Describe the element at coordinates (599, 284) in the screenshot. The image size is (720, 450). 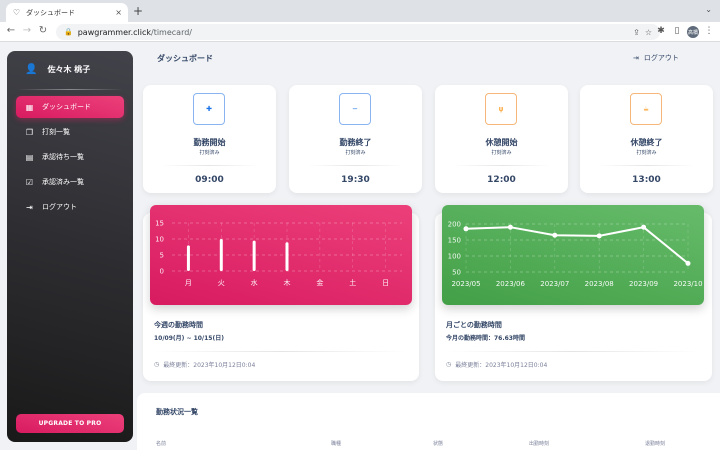
I see `x-tick-label: 2023/08` at that location.